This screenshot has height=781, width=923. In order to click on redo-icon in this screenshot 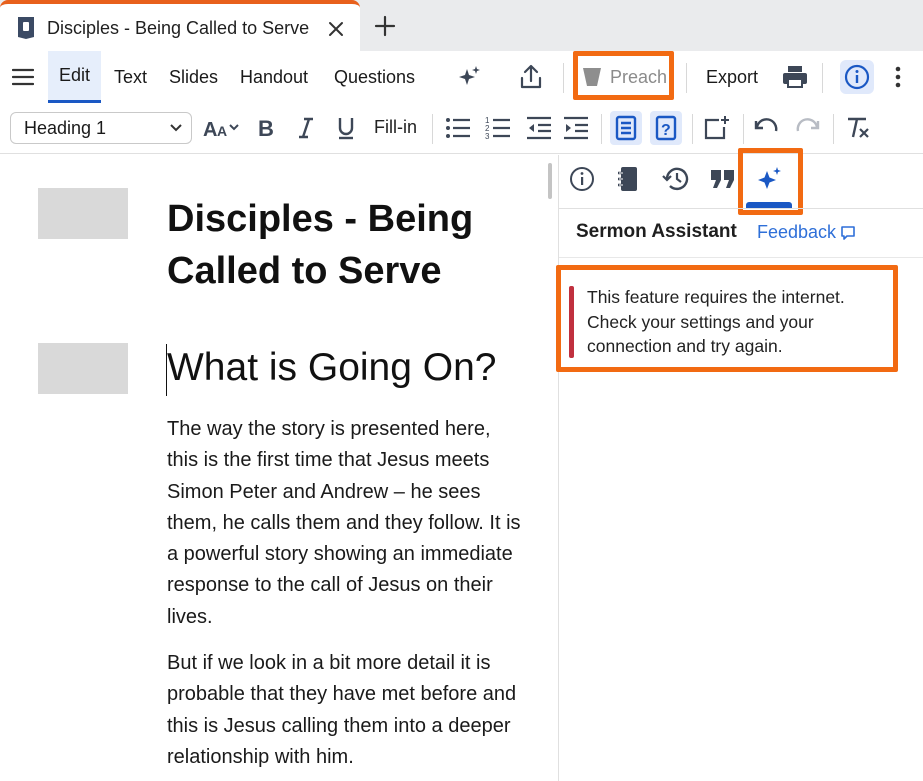, I will do `click(807, 128)`.